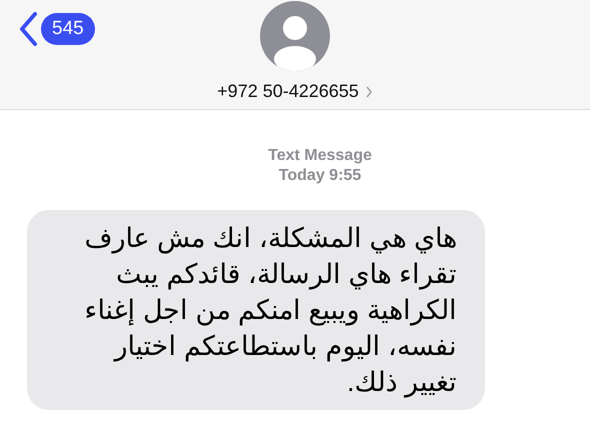 This screenshot has width=590, height=435. What do you see at coordinates (28, 29) in the screenshot?
I see `back-icon` at bounding box center [28, 29].